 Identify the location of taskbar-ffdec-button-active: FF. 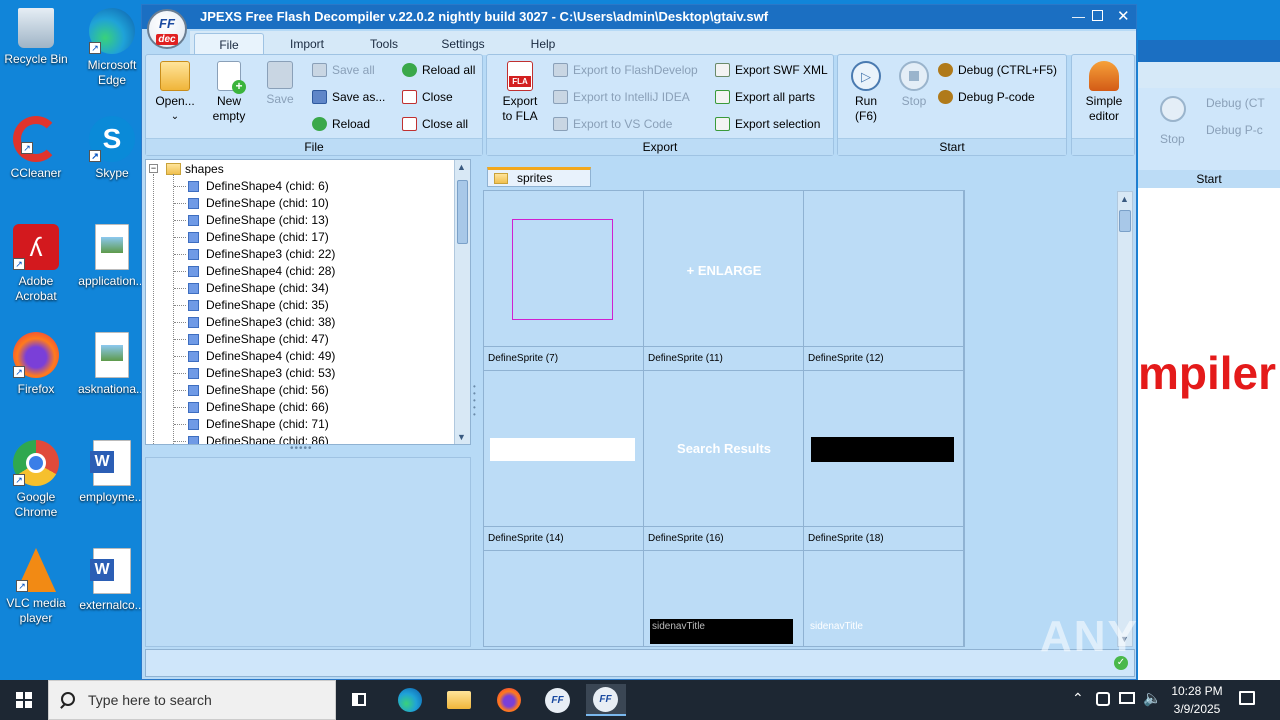
(606, 700).